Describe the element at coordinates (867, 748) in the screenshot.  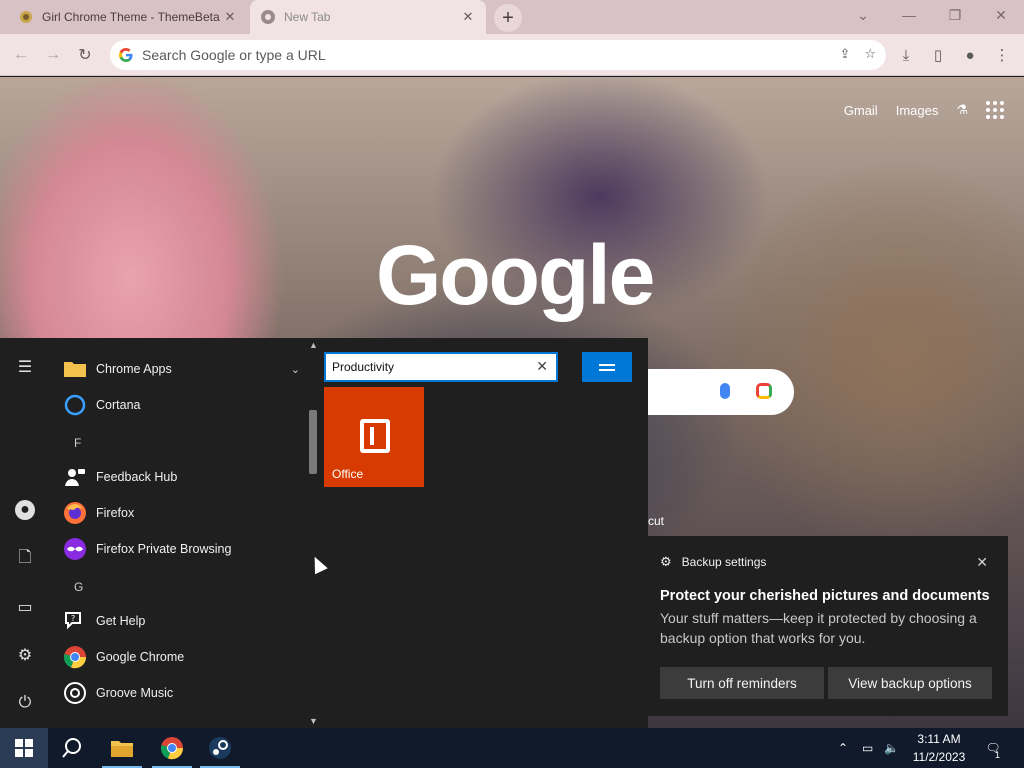
I see `network-icon: ▭` at that location.